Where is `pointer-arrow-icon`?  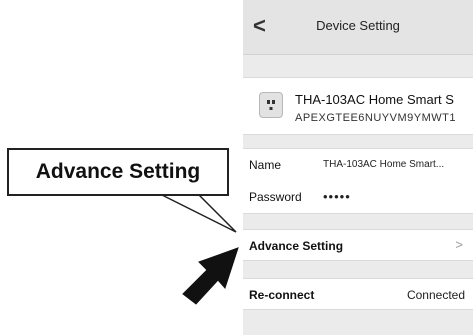 pointer-arrow-icon is located at coordinates (210, 276).